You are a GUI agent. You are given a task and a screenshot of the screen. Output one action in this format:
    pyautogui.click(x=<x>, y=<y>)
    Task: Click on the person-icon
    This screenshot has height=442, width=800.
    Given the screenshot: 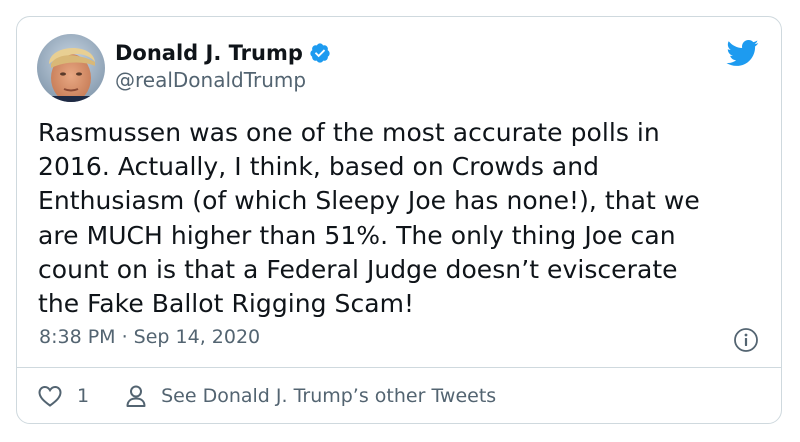 What is the action you would take?
    pyautogui.click(x=136, y=396)
    